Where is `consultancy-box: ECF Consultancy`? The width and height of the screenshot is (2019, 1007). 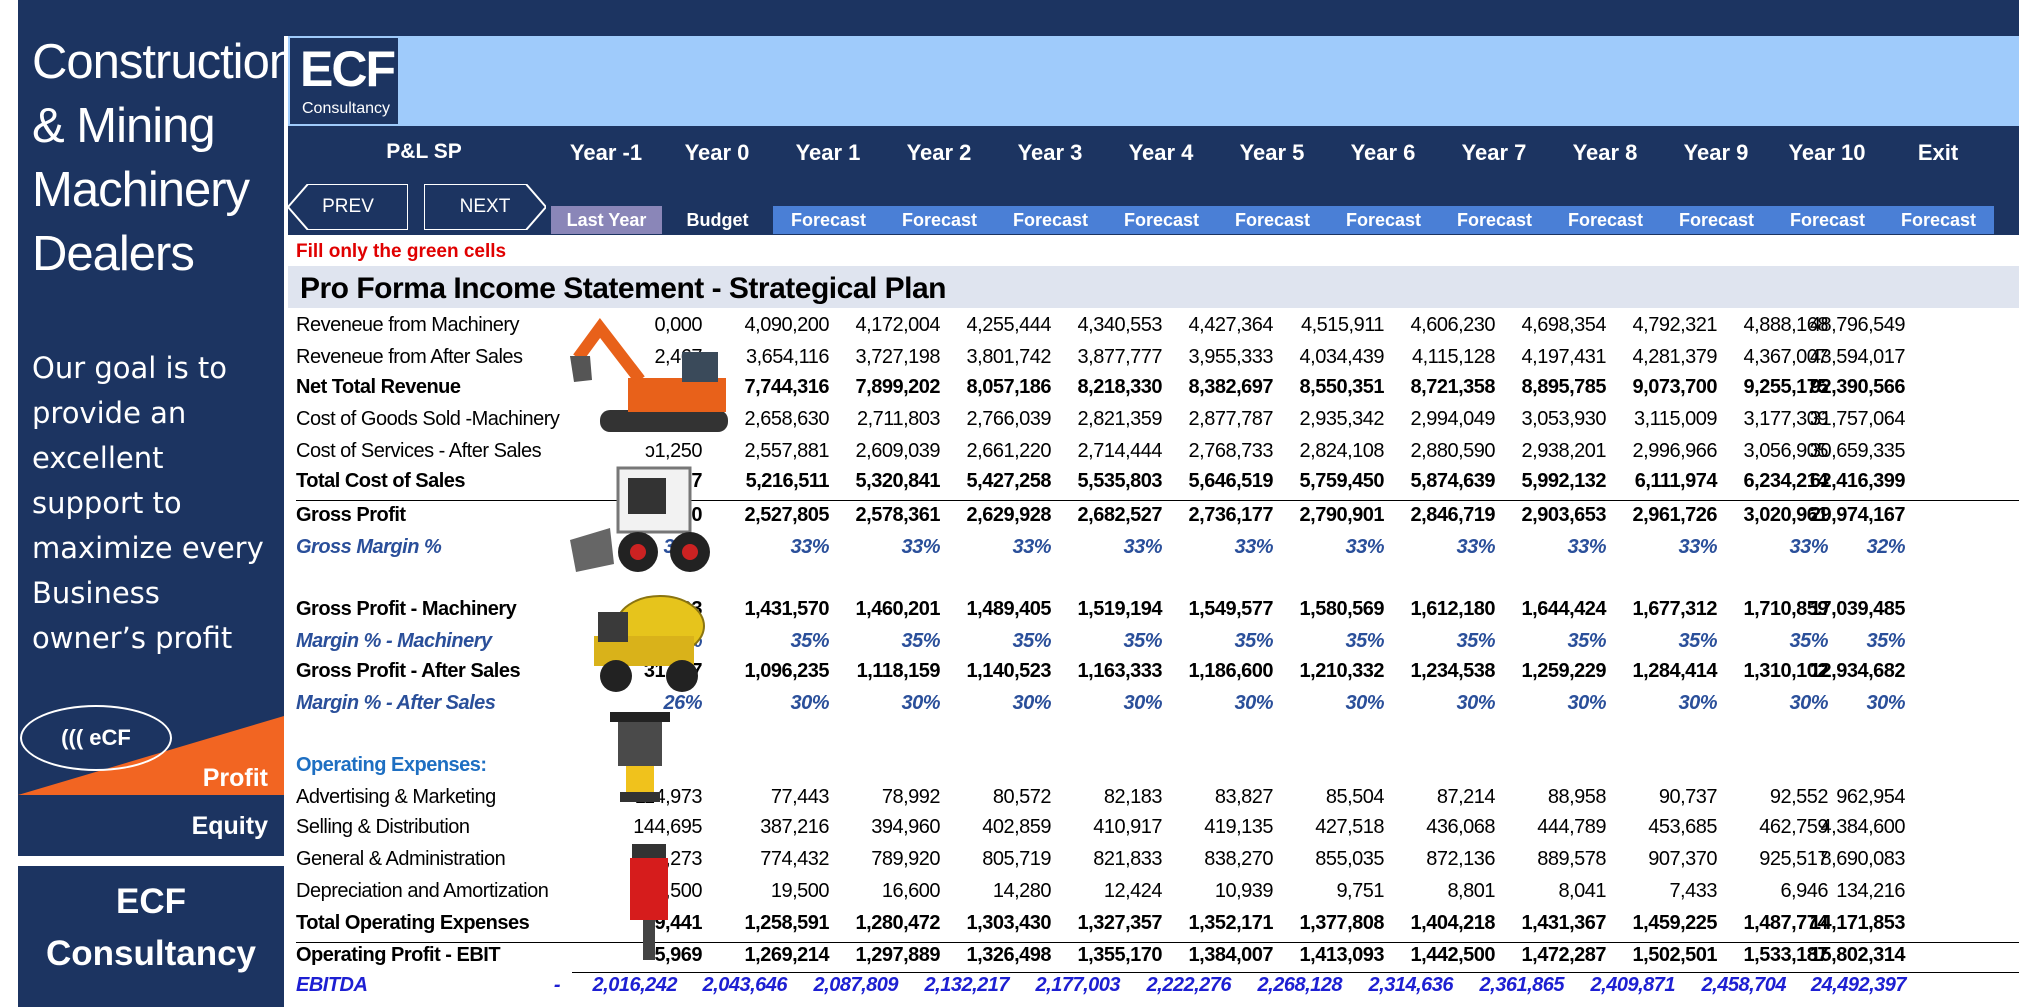
consultancy-box: ECF Consultancy is located at coordinates (151, 936).